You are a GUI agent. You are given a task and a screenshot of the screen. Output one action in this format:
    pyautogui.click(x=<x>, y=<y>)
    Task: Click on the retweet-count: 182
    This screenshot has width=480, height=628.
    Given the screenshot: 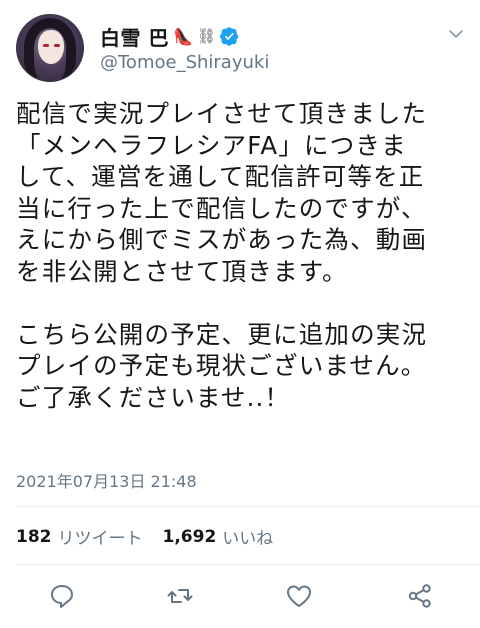 What is the action you would take?
    pyautogui.click(x=34, y=537)
    